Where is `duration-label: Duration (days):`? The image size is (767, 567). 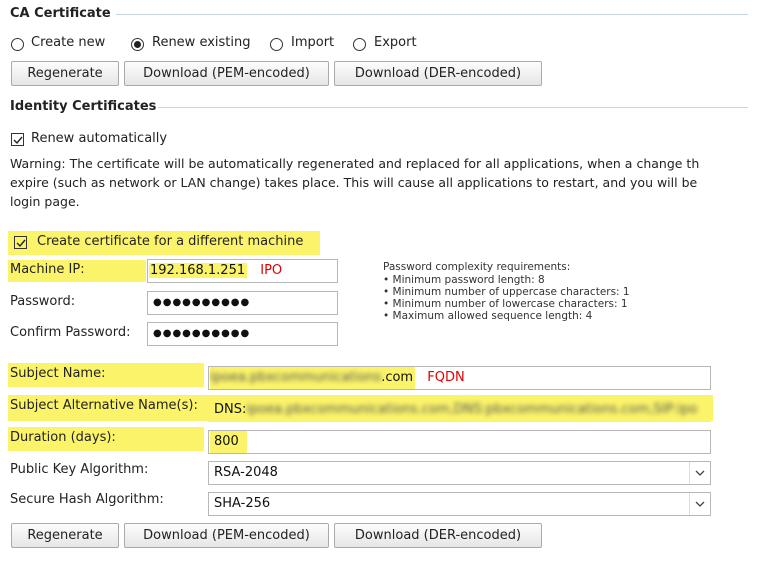 duration-label: Duration (days): is located at coordinates (63, 437).